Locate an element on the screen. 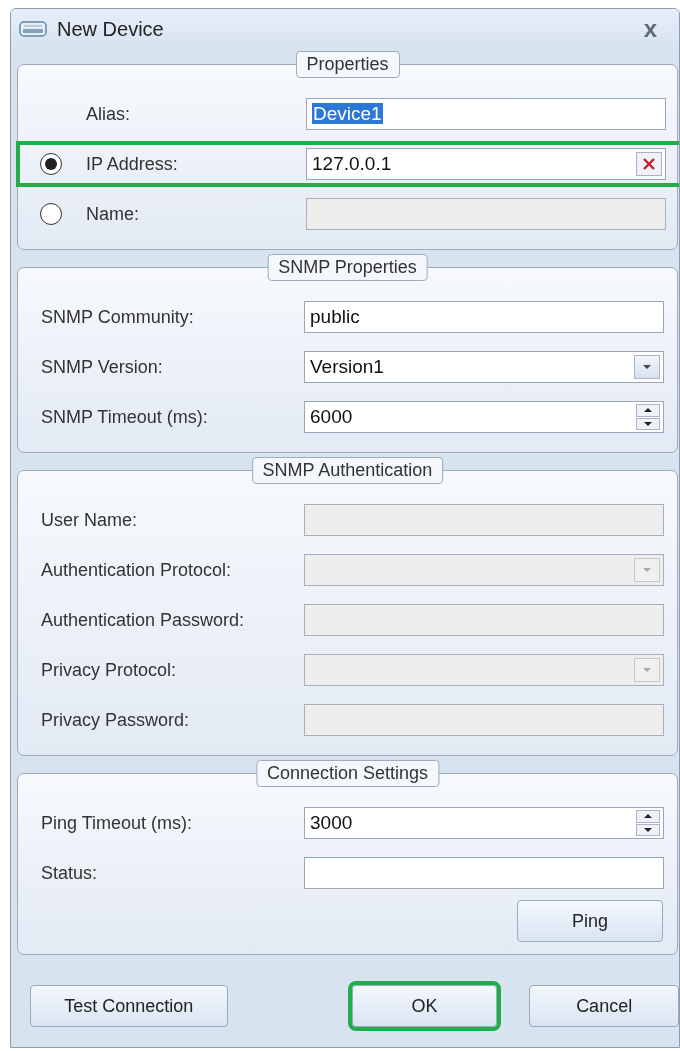 The width and height of the screenshot is (680, 1051). group-title: Properties is located at coordinates (347, 64).